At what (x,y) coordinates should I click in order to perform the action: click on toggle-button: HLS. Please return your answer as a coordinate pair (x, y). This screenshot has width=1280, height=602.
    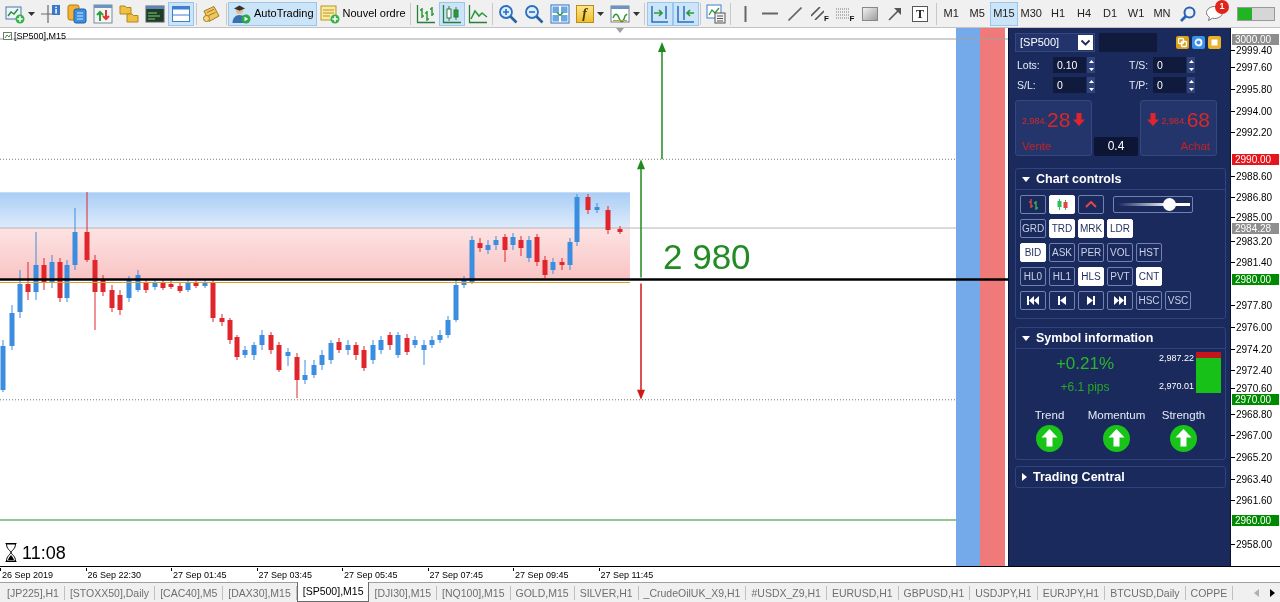
    Looking at the image, I should click on (1091, 276).